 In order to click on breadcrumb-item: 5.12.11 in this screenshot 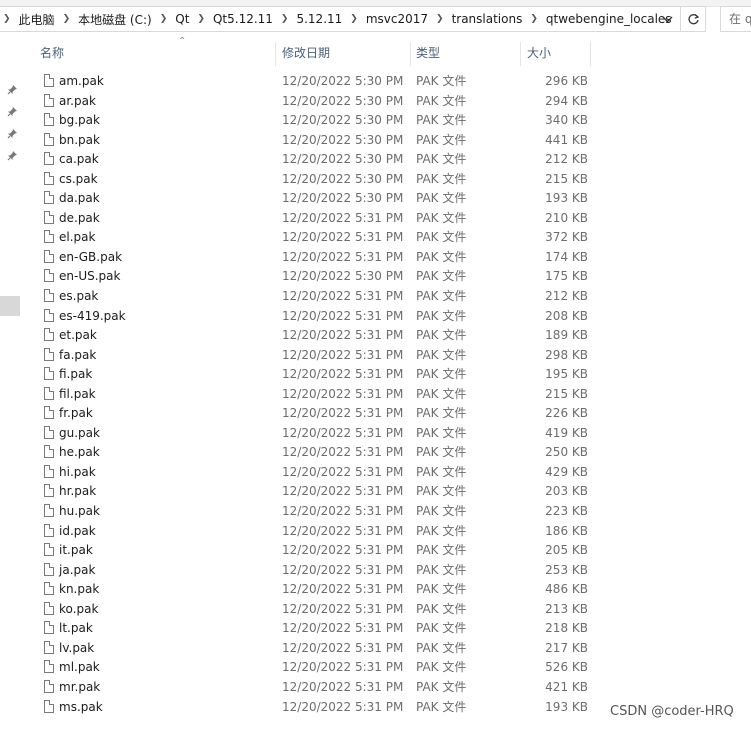, I will do `click(319, 19)`.